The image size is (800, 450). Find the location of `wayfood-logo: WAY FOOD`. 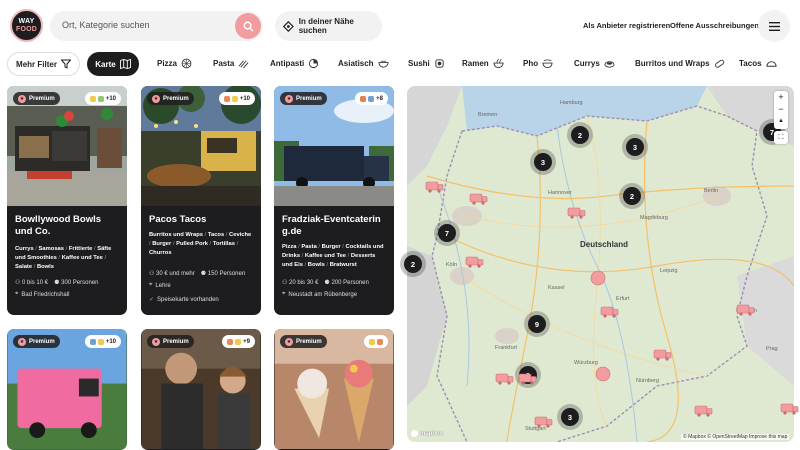

wayfood-logo: WAY FOOD is located at coordinates (26, 25).